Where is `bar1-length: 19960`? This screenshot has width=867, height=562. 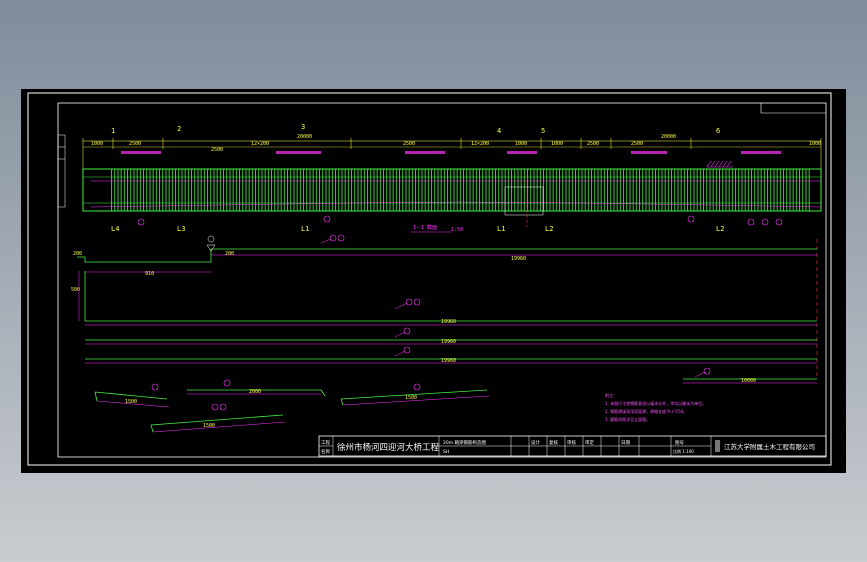 bar1-length: 19960 is located at coordinates (518, 259).